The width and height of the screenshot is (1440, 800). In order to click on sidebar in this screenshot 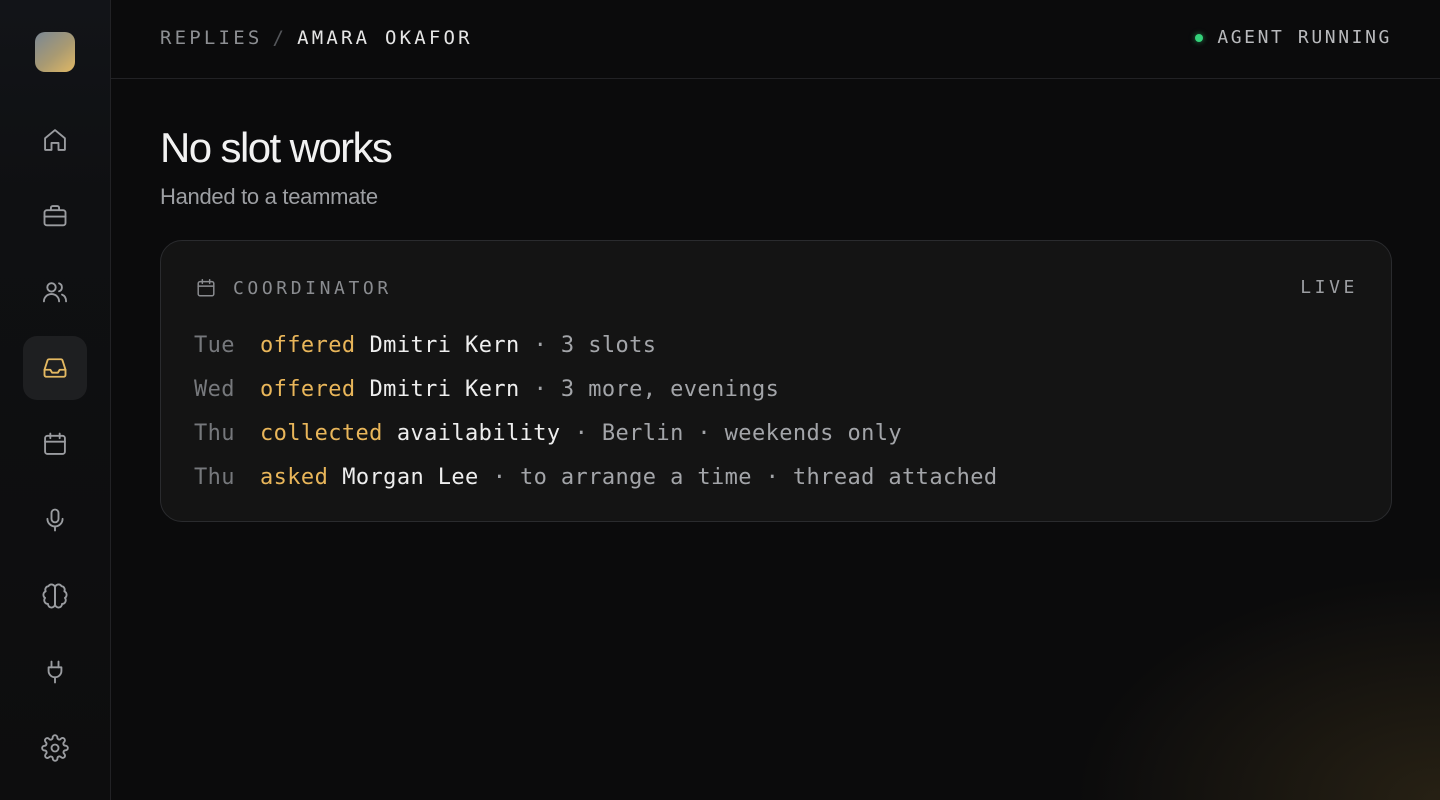, I will do `click(55, 400)`.